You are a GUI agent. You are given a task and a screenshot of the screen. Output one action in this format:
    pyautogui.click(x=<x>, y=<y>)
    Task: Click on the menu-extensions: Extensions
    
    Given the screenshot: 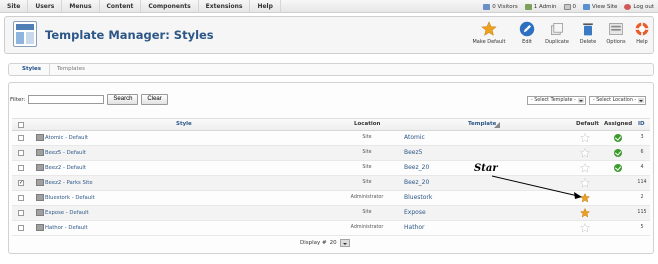 What is the action you would take?
    pyautogui.click(x=225, y=6)
    